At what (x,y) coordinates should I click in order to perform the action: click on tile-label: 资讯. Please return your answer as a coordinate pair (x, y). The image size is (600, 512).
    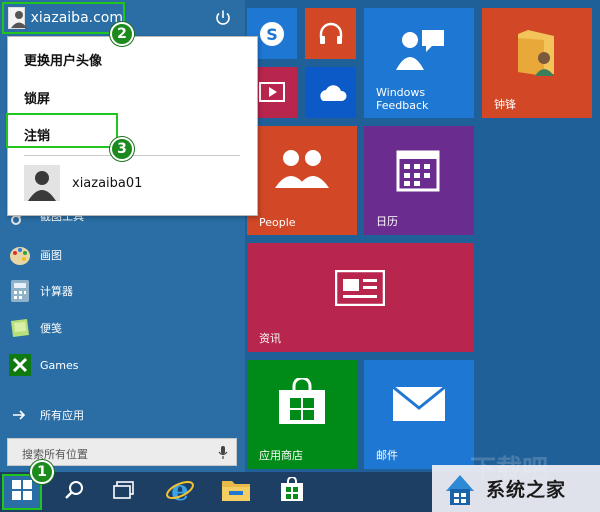
    Looking at the image, I should click on (270, 338).